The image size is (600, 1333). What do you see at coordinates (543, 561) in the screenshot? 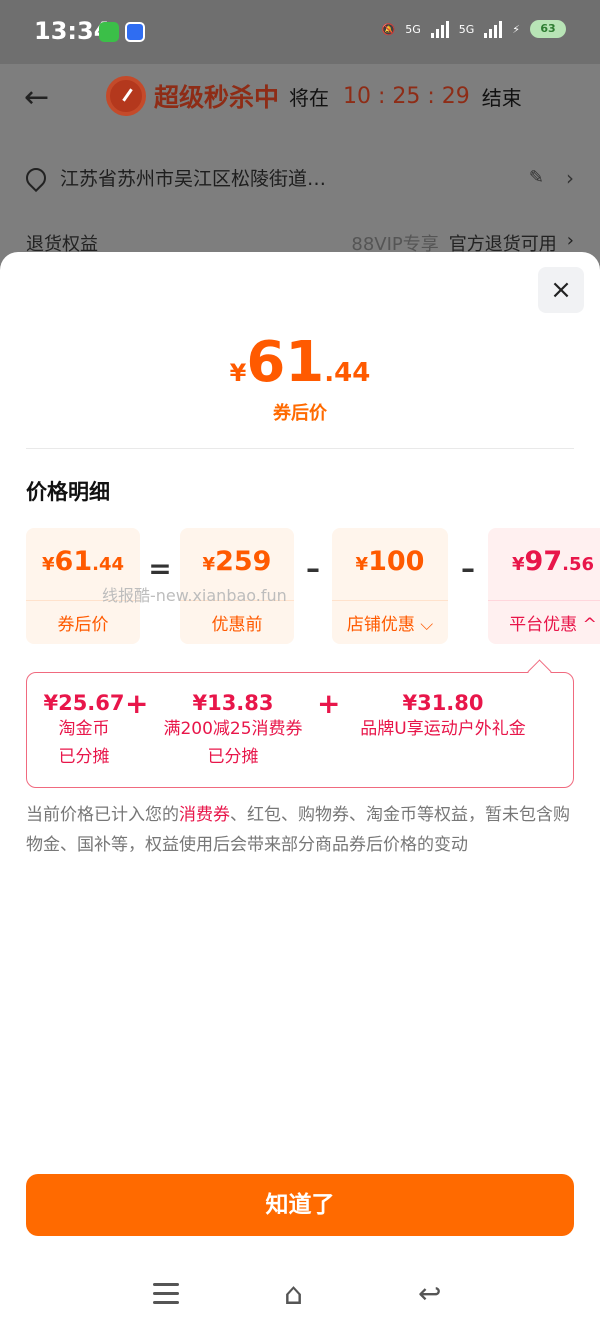
I see `breakdown-value: 97` at bounding box center [543, 561].